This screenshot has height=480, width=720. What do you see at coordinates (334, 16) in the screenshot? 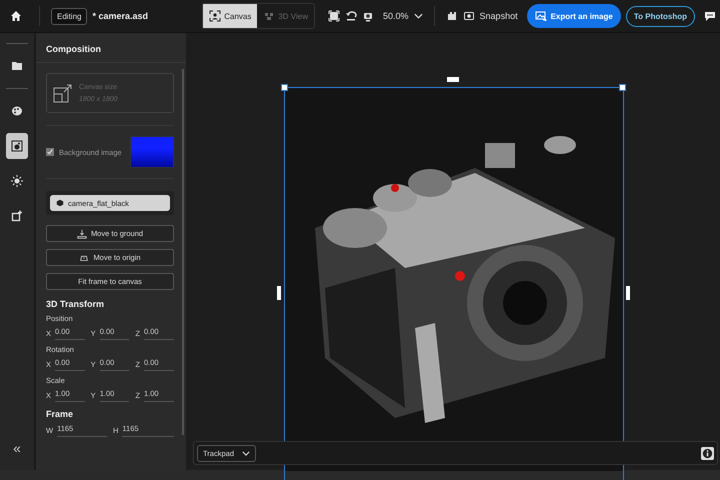
I see `fit-screen-icon` at bounding box center [334, 16].